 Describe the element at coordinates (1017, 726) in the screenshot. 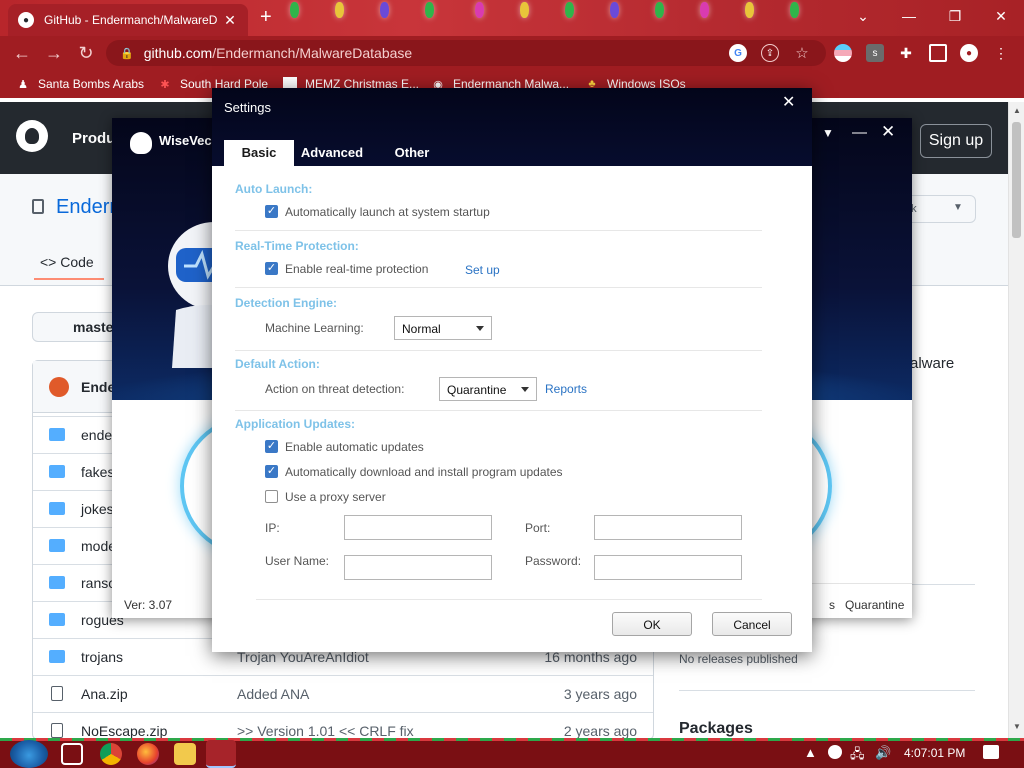

I see `scroll-down-icon: ▼` at that location.